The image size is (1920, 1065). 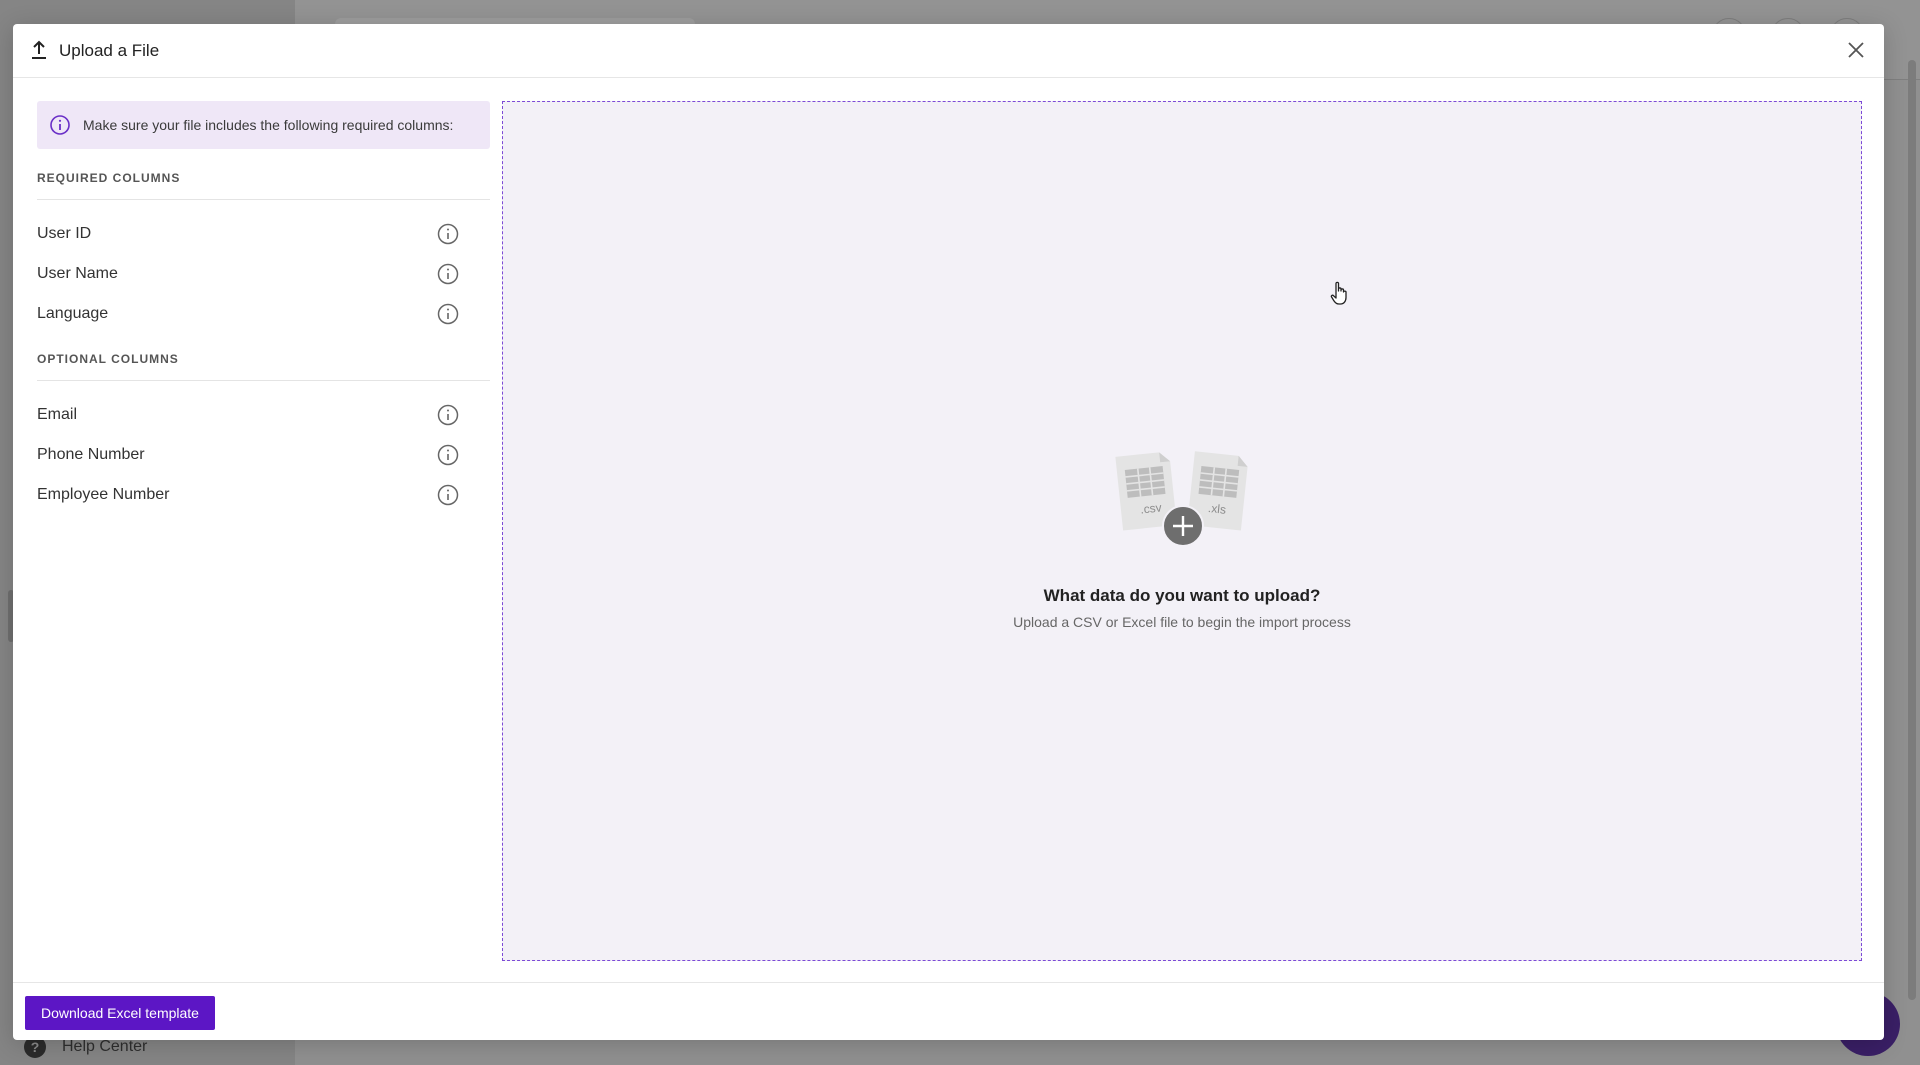 What do you see at coordinates (263, 234) in the screenshot?
I see `list-item: User ID` at bounding box center [263, 234].